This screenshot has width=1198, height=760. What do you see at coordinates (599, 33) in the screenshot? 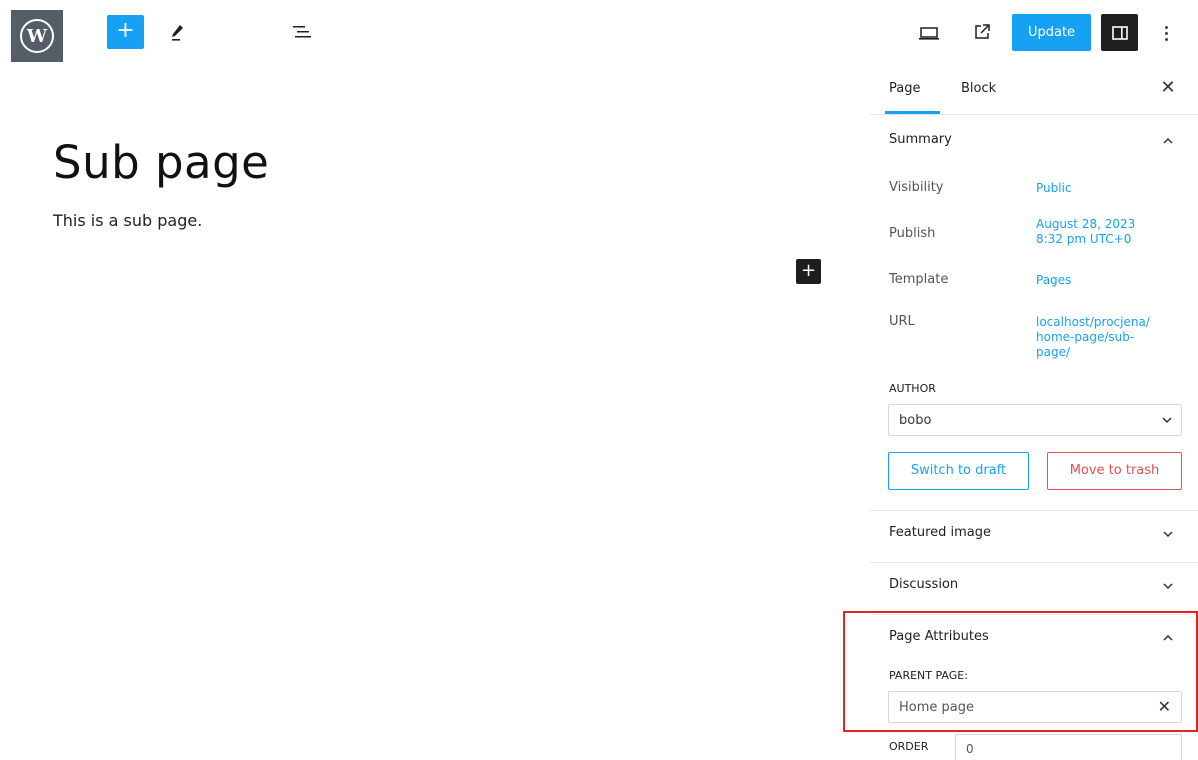
I see `top-toolbar: W + Update` at bounding box center [599, 33].